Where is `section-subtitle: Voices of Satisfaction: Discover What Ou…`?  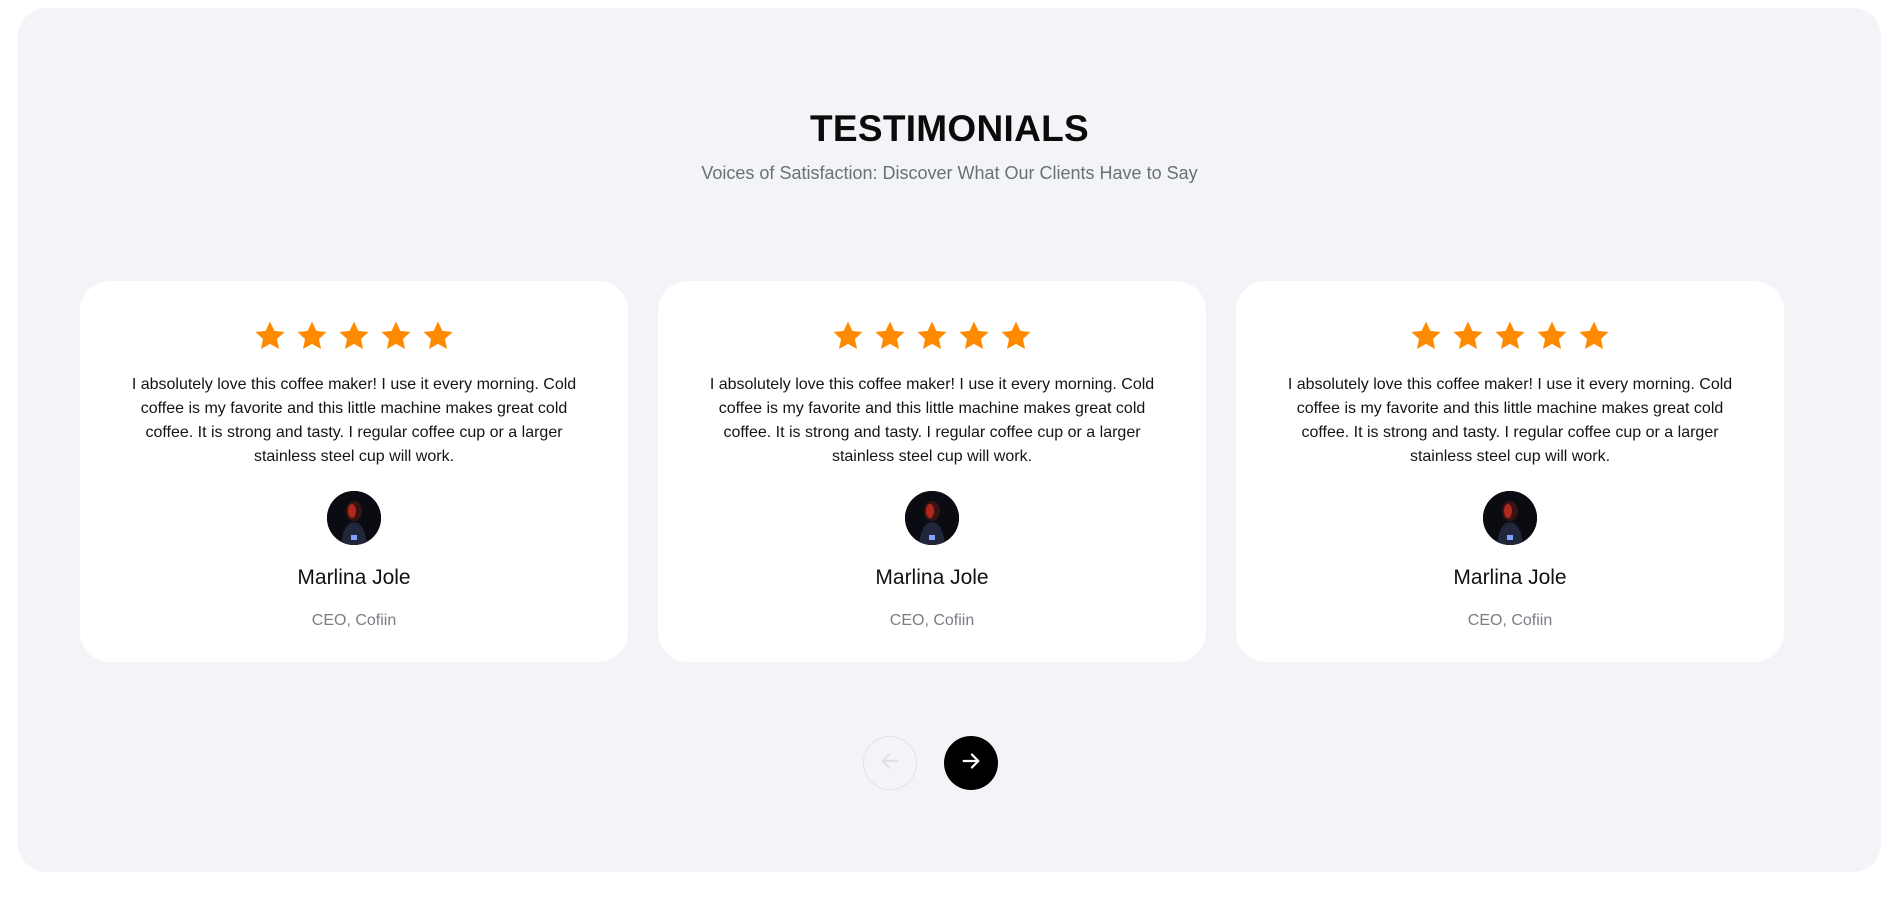
section-subtitle: Voices of Satisfaction: Discover What Ou… is located at coordinates (949, 173).